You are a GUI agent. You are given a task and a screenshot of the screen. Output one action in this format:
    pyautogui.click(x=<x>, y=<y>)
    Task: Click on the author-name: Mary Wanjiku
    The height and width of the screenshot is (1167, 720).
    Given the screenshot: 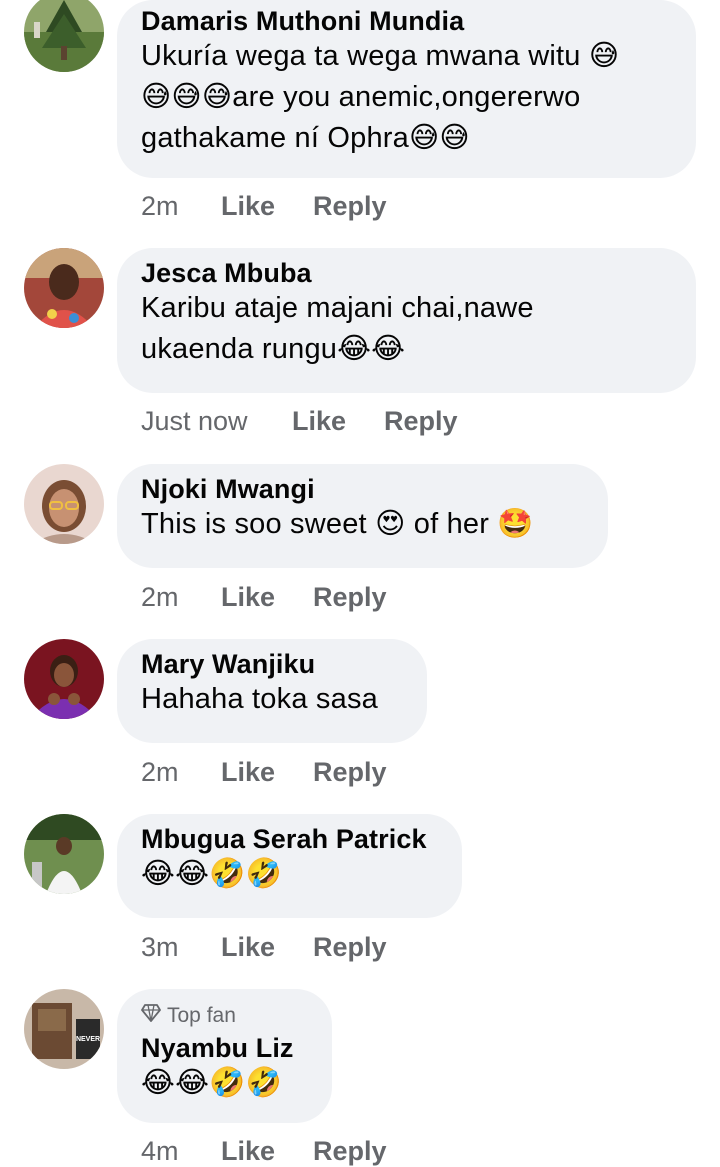 What is the action you would take?
    pyautogui.click(x=272, y=664)
    